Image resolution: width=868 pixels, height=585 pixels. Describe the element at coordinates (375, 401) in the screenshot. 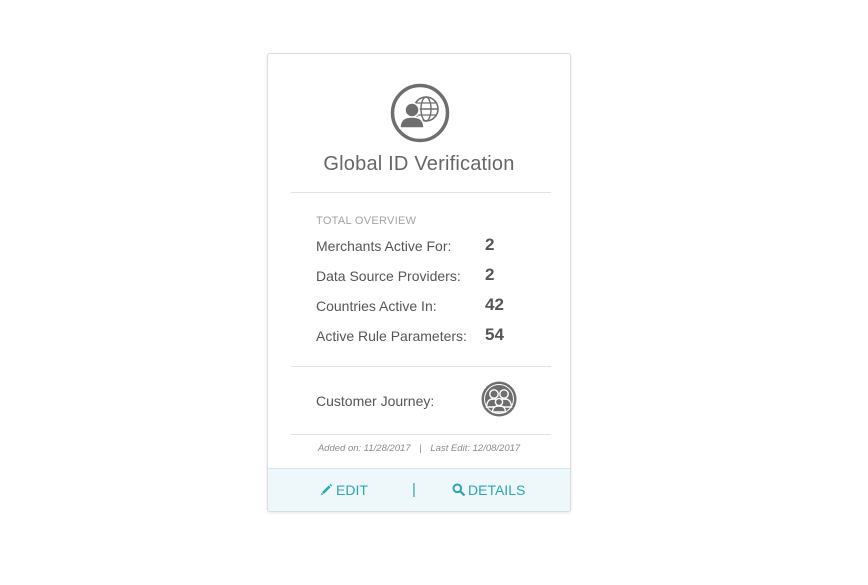

I see `customer-journey-label: Customer Journey:` at that location.